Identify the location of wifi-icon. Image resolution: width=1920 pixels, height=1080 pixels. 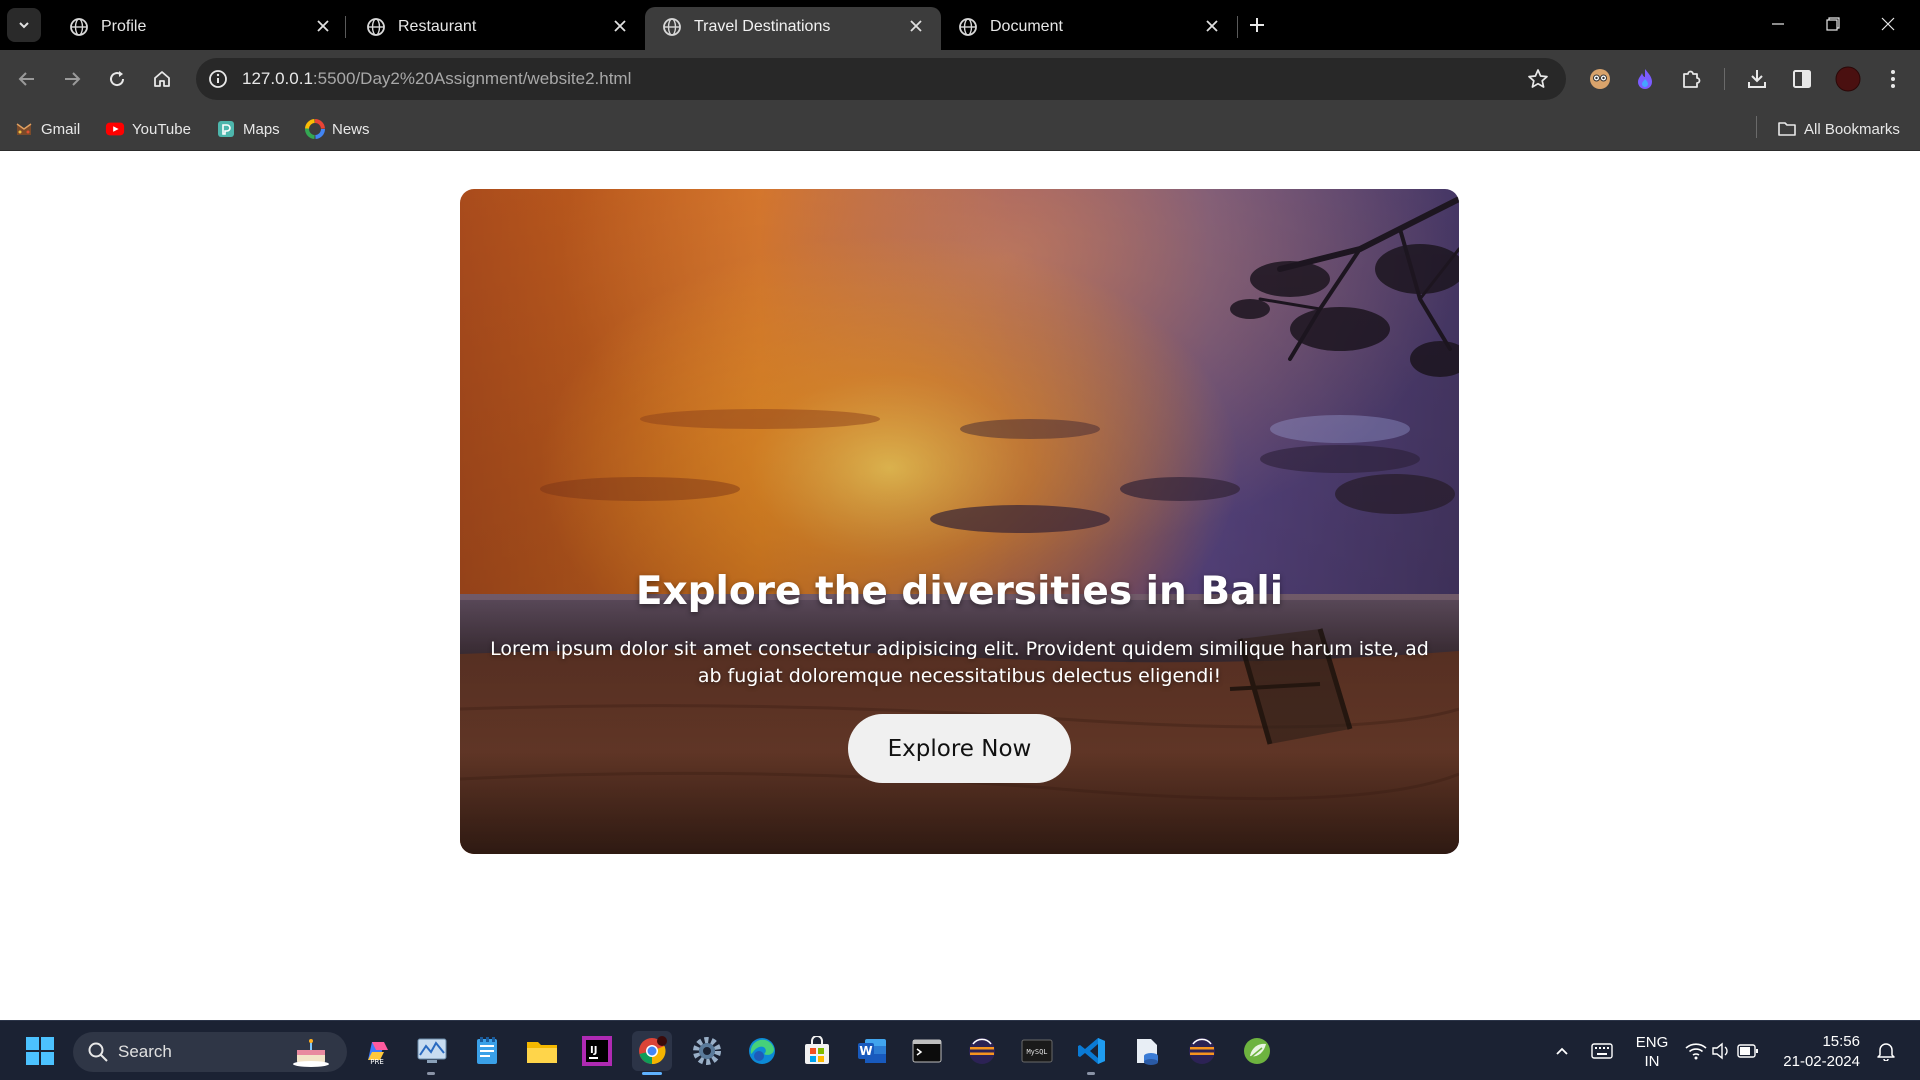
(1696, 1051).